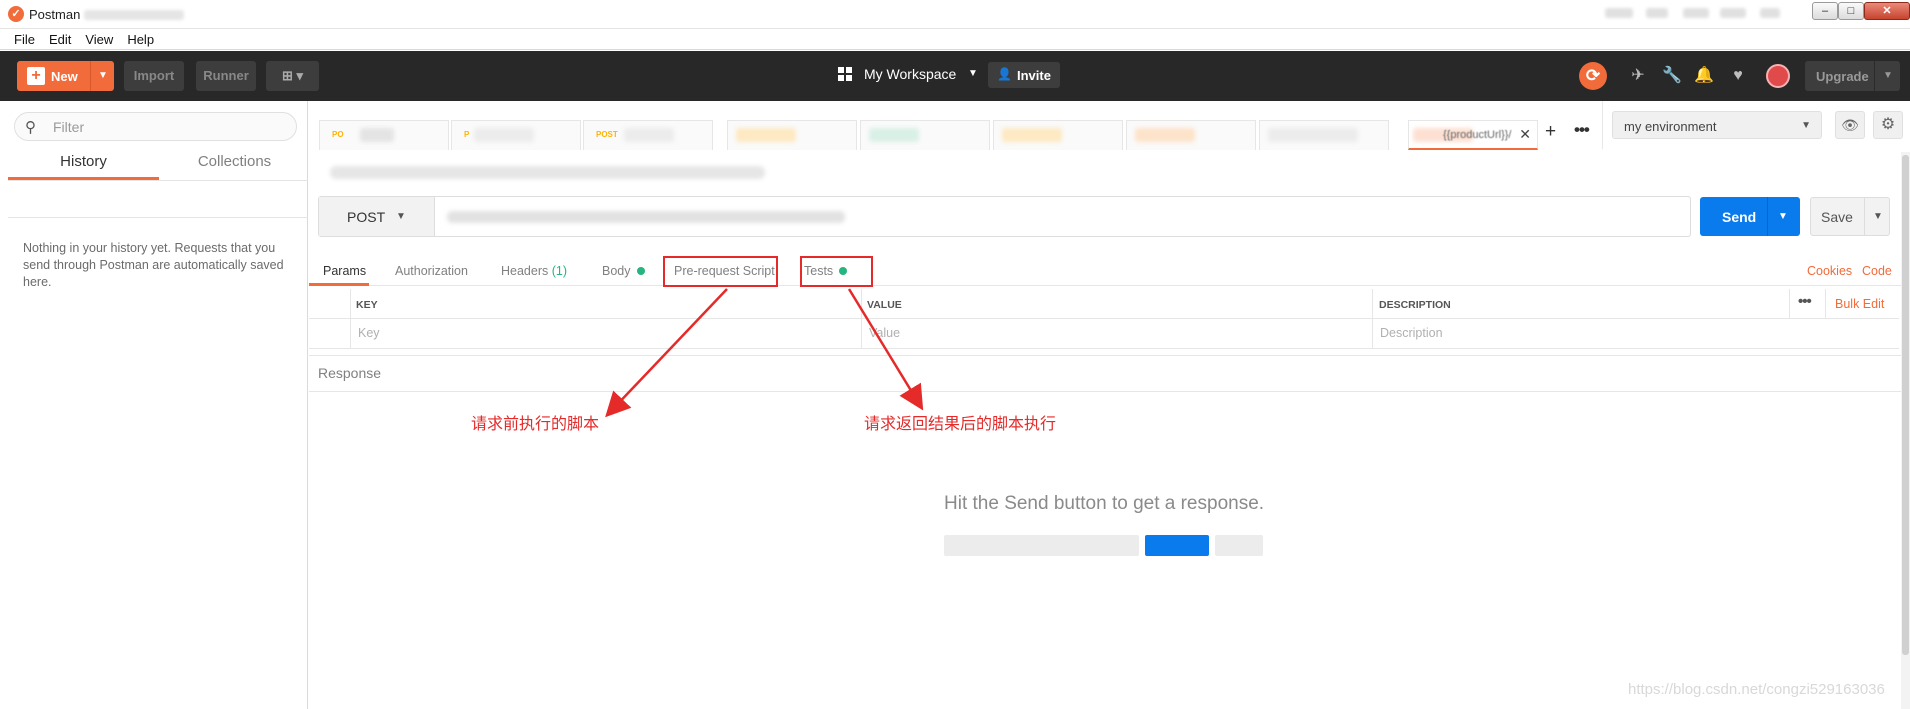  I want to click on menu-view: View, so click(99, 38).